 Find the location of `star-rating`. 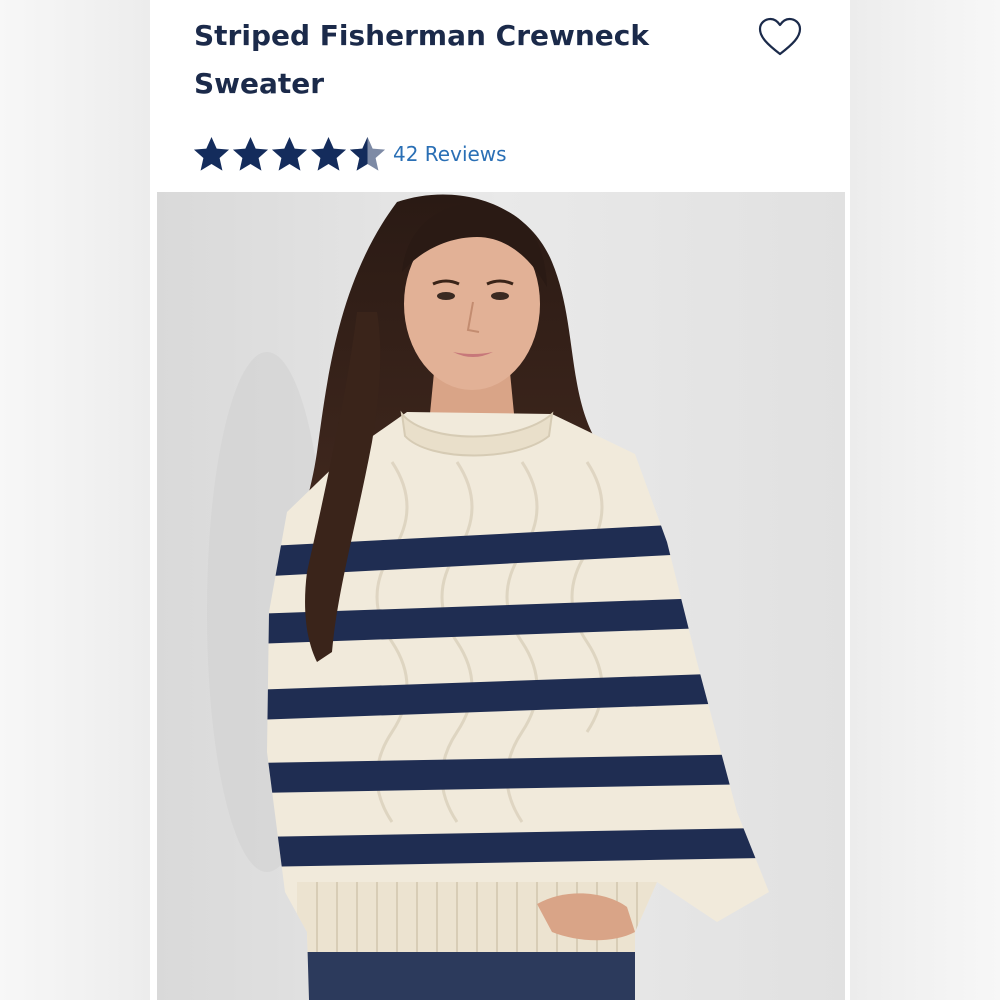

star-rating is located at coordinates (289, 154).